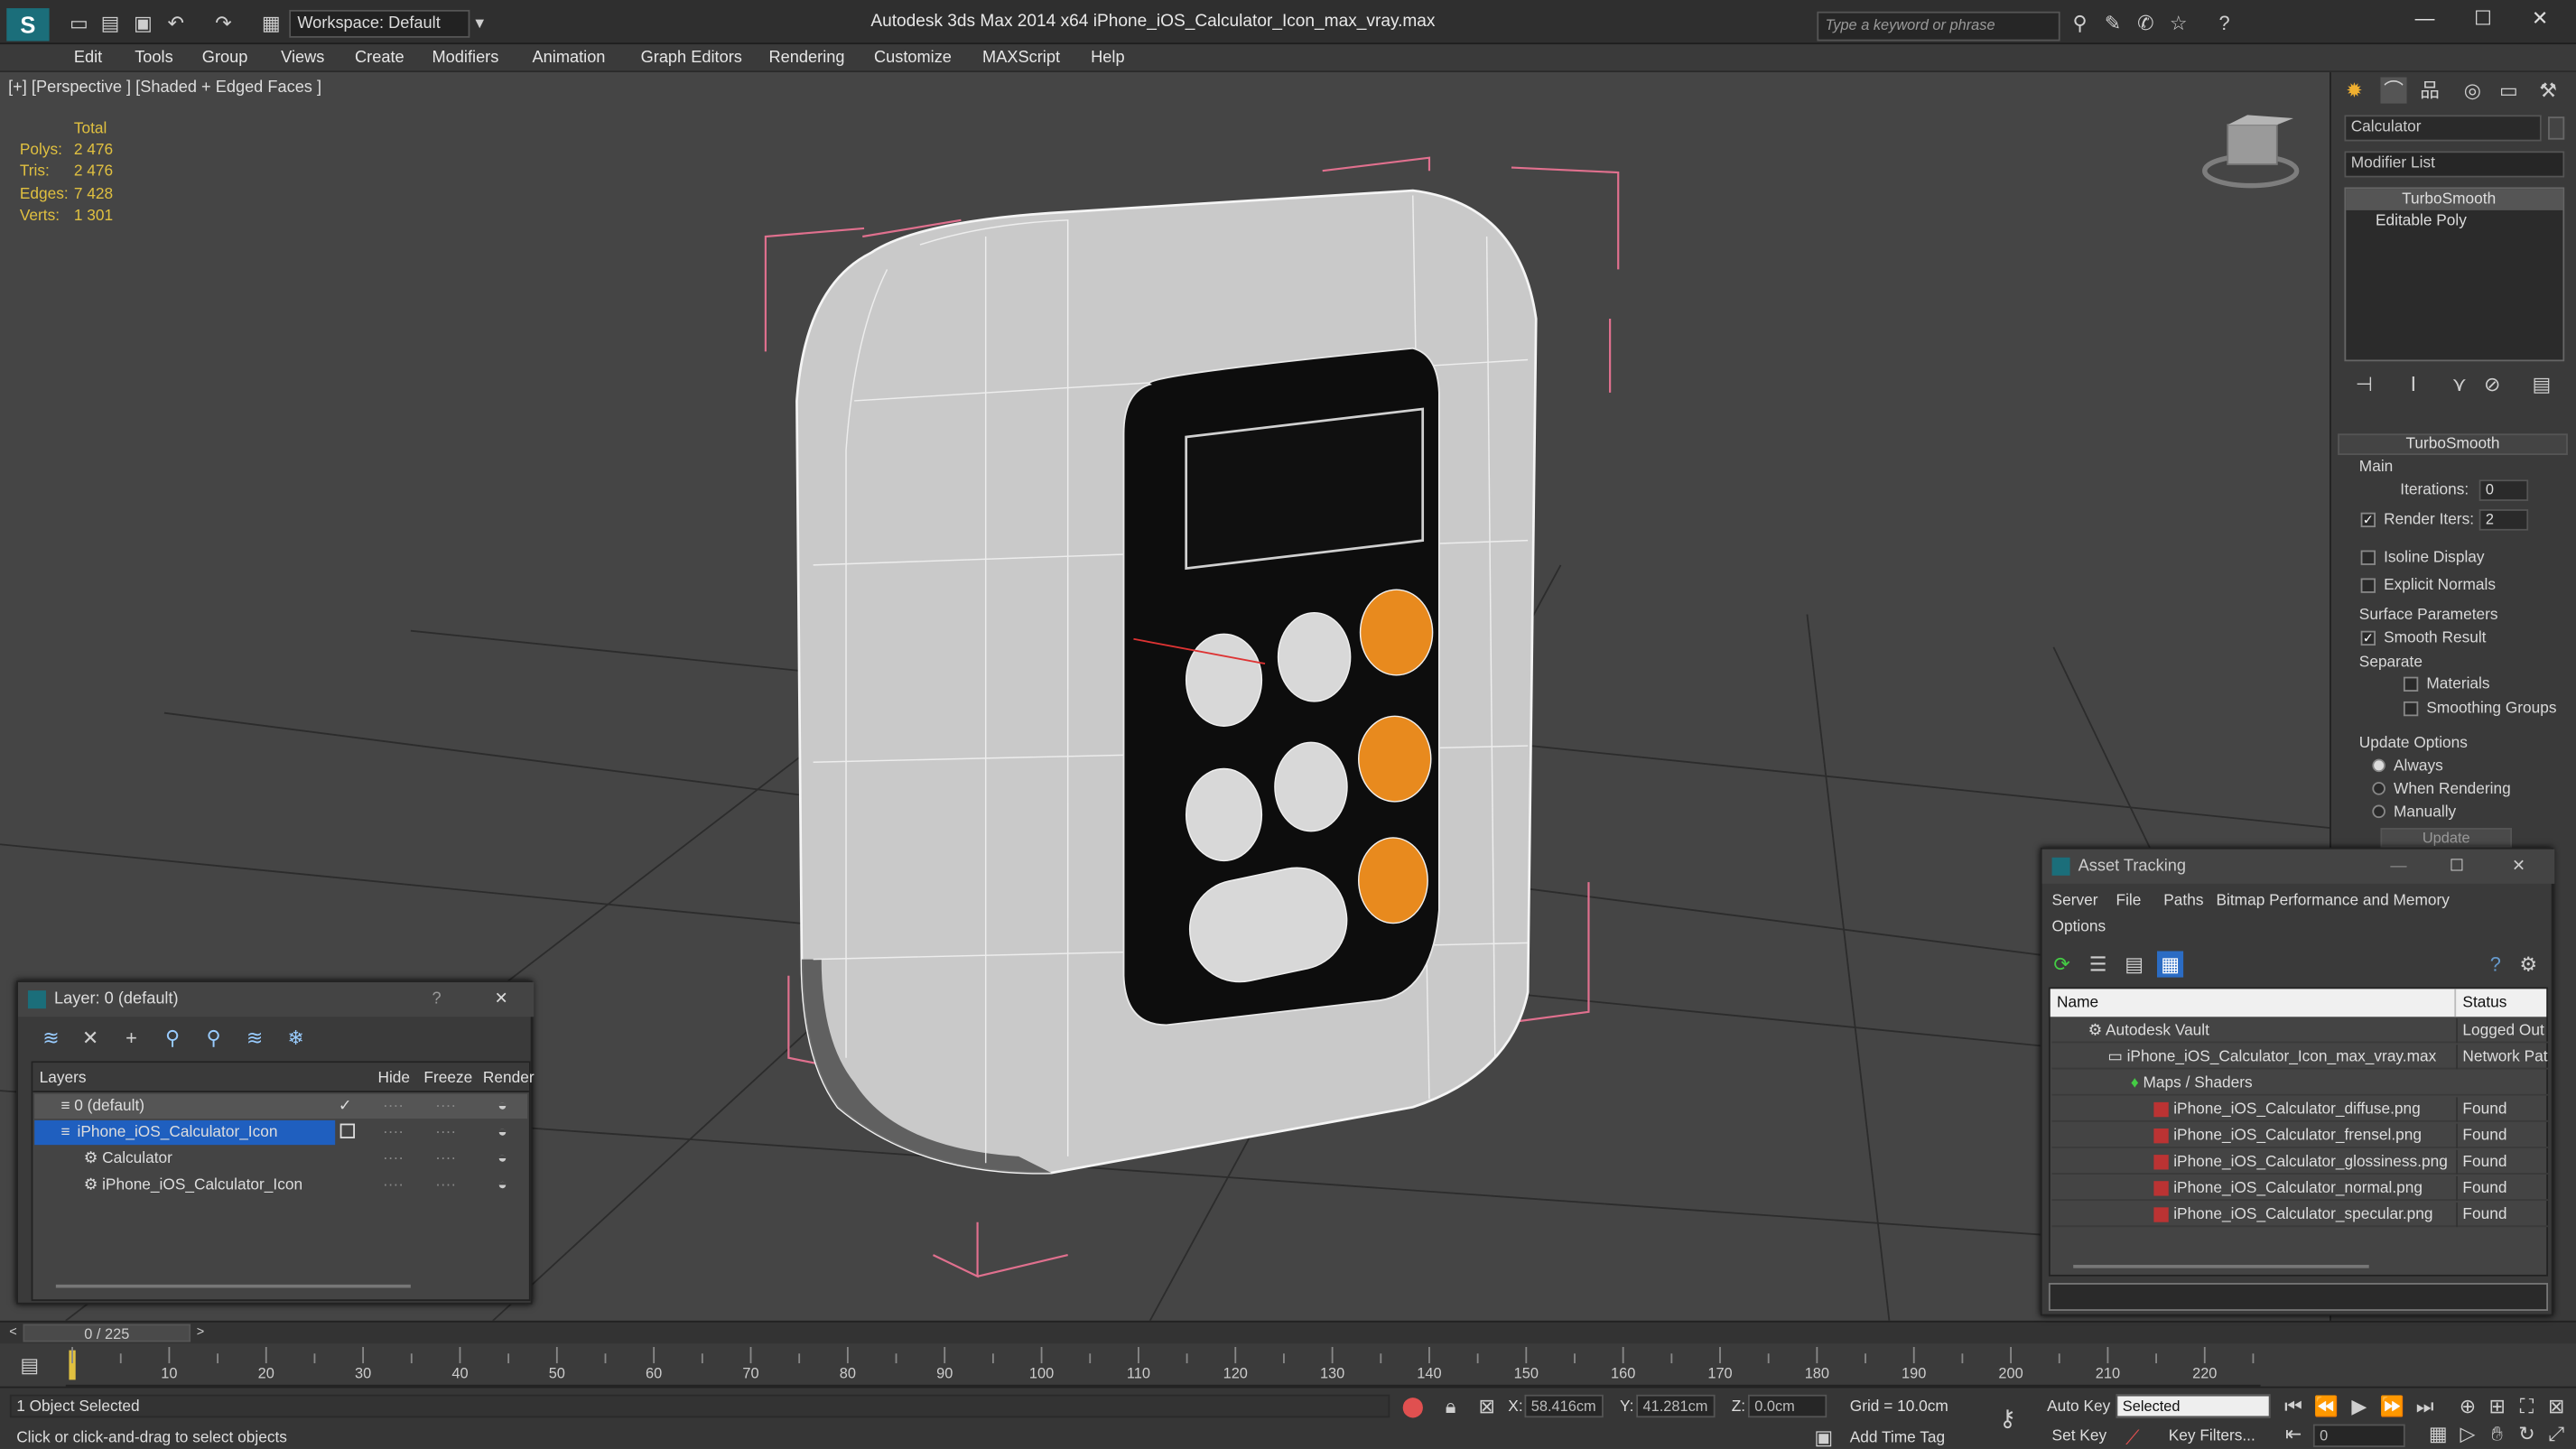 This screenshot has width=2576, height=1449. Describe the element at coordinates (2183, 901) in the screenshot. I see `asset-menu-paths: Paths` at that location.